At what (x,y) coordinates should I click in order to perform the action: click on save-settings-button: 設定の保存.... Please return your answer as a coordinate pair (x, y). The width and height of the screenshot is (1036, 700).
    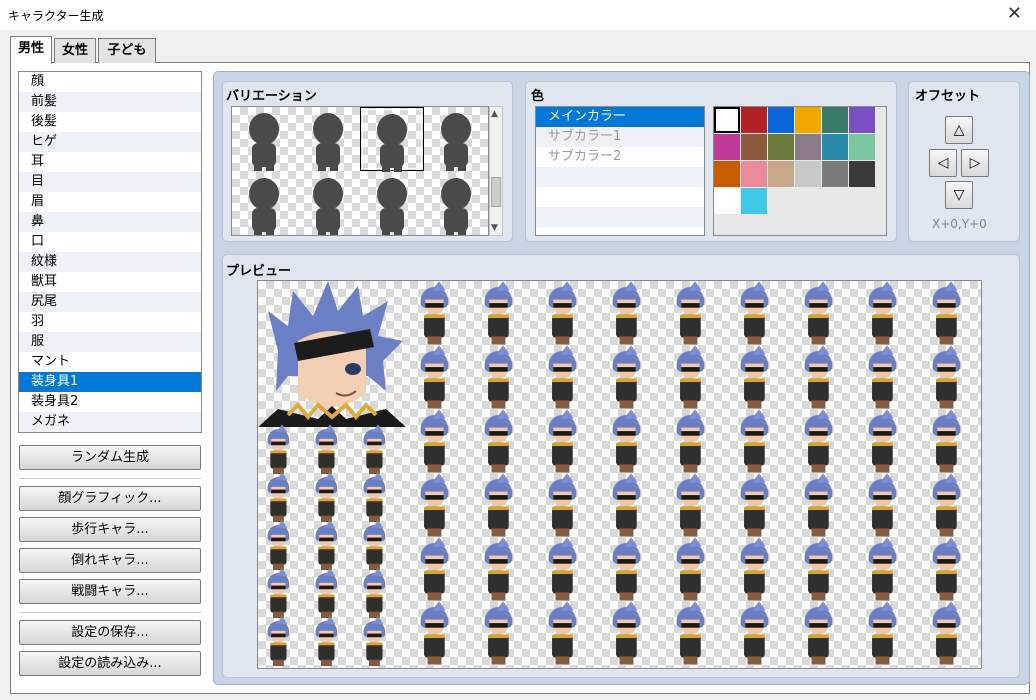
    Looking at the image, I should click on (110, 632).